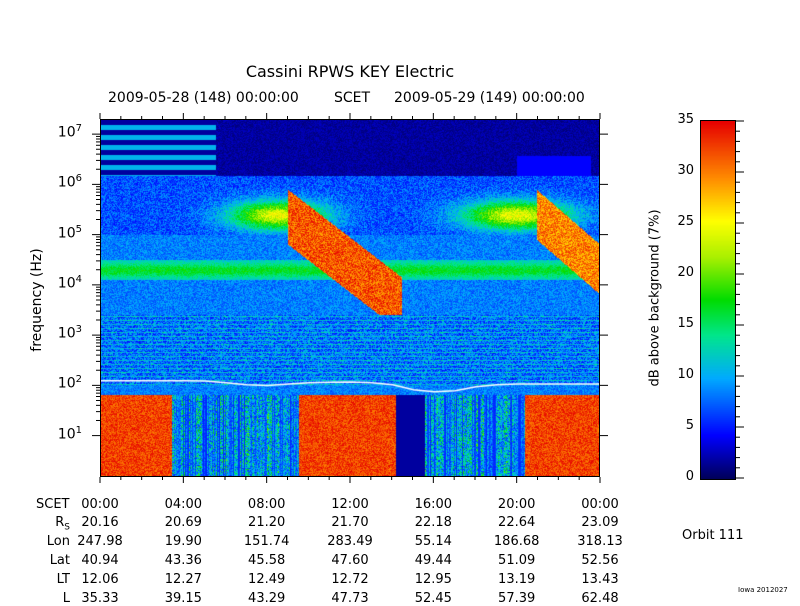  I want to click on ephem-value: 22.18, so click(433, 522).